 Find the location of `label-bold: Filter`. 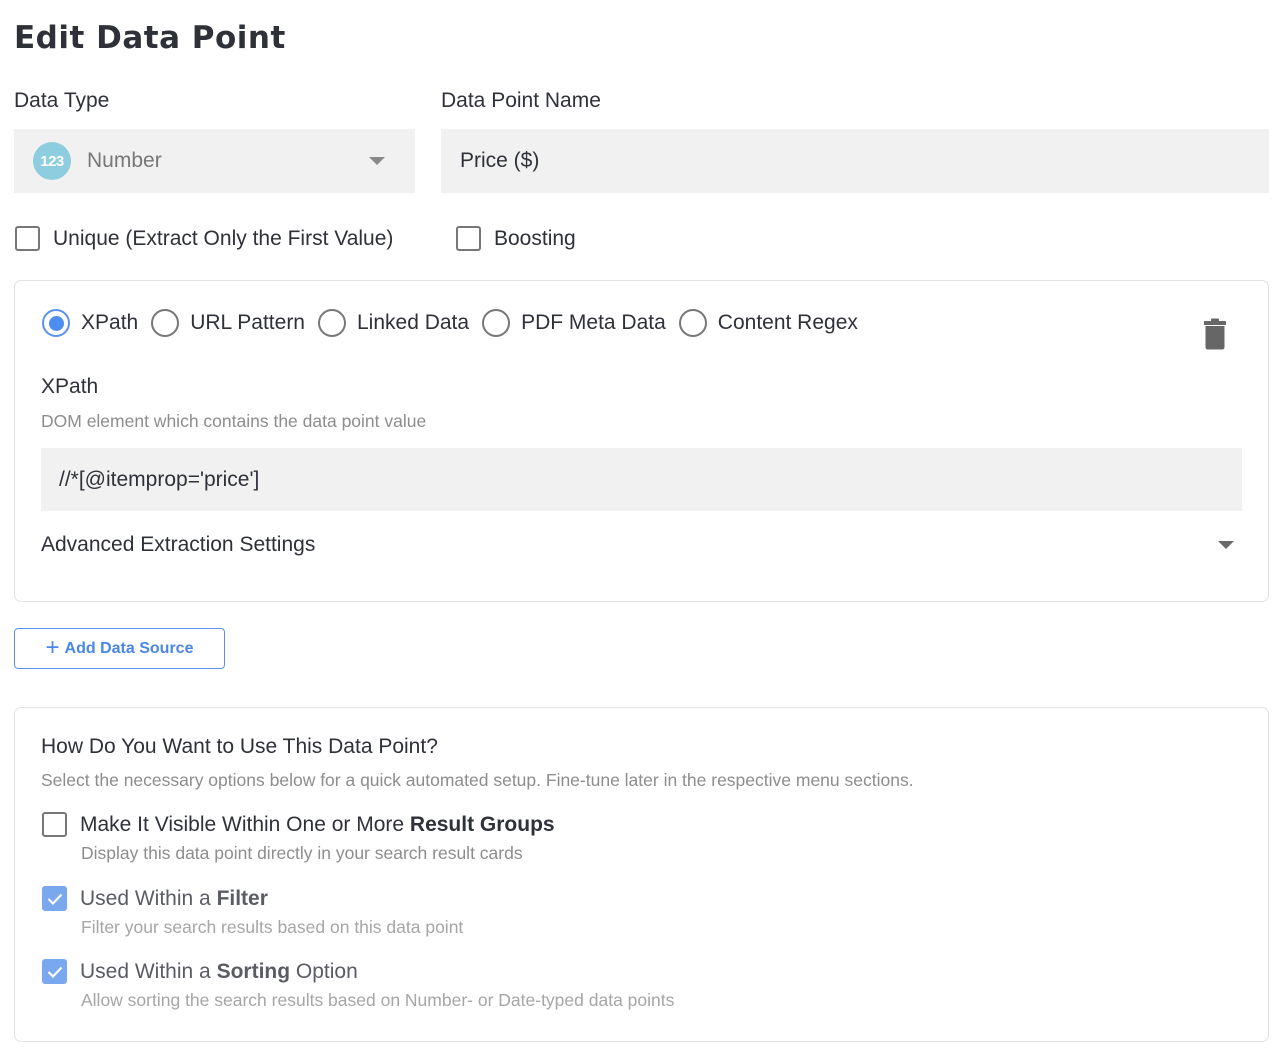

label-bold: Filter is located at coordinates (242, 898).